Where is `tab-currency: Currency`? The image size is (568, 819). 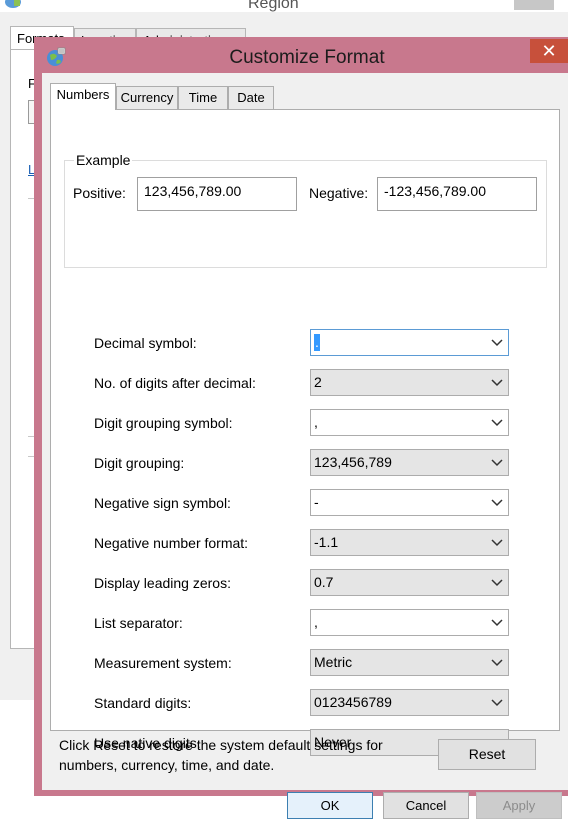 tab-currency: Currency is located at coordinates (147, 98).